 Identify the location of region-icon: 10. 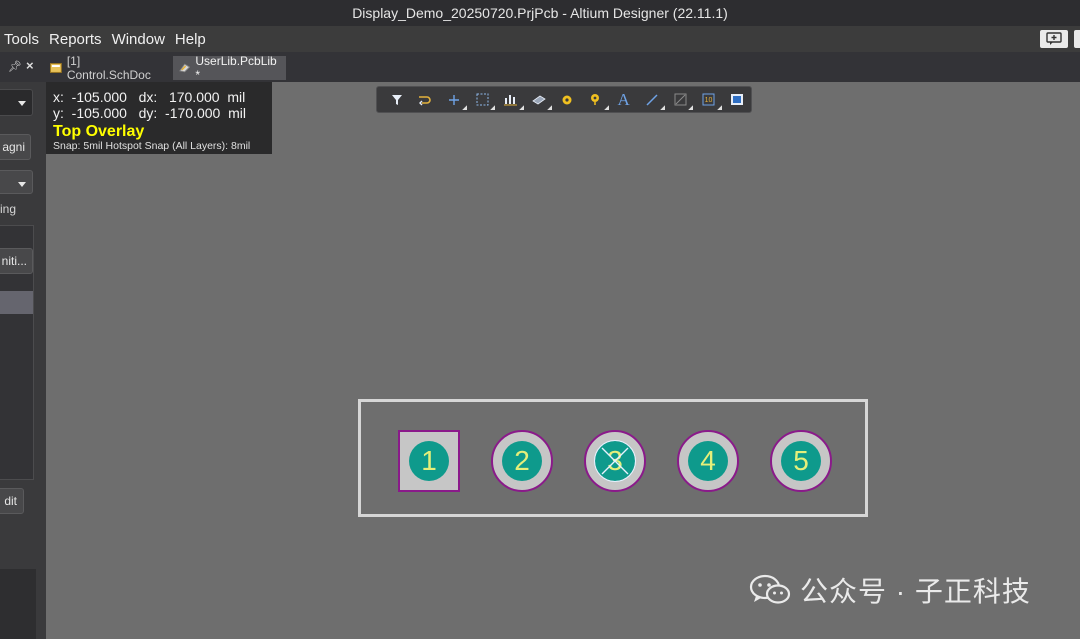
(708, 99).